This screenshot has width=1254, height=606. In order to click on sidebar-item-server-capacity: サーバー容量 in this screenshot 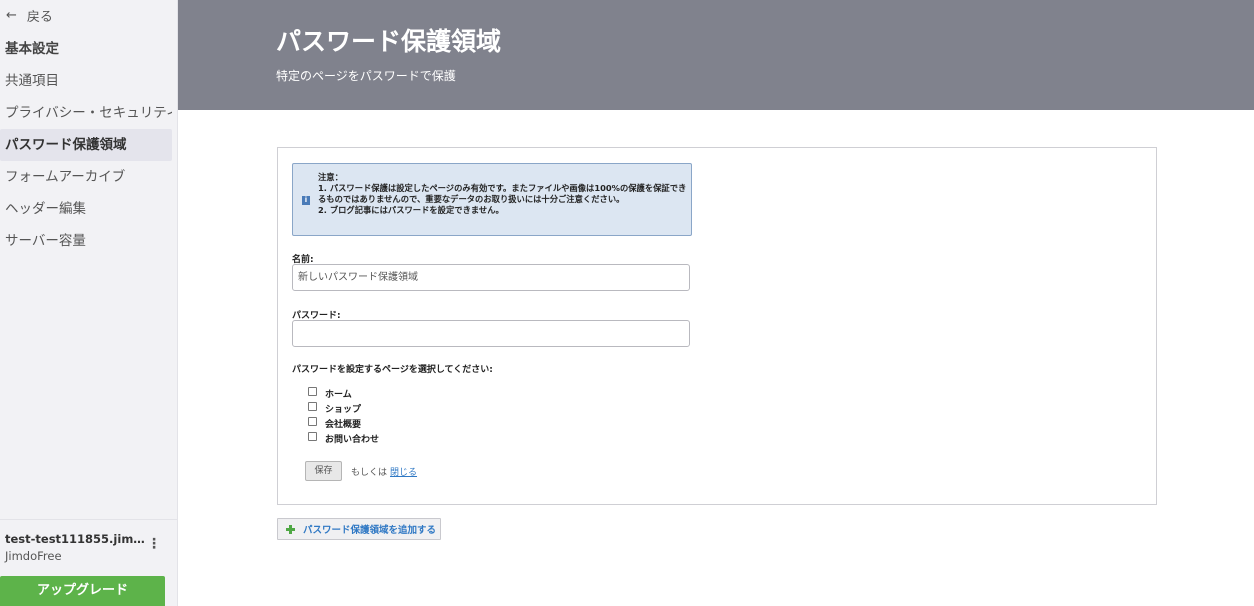, I will do `click(86, 241)`.